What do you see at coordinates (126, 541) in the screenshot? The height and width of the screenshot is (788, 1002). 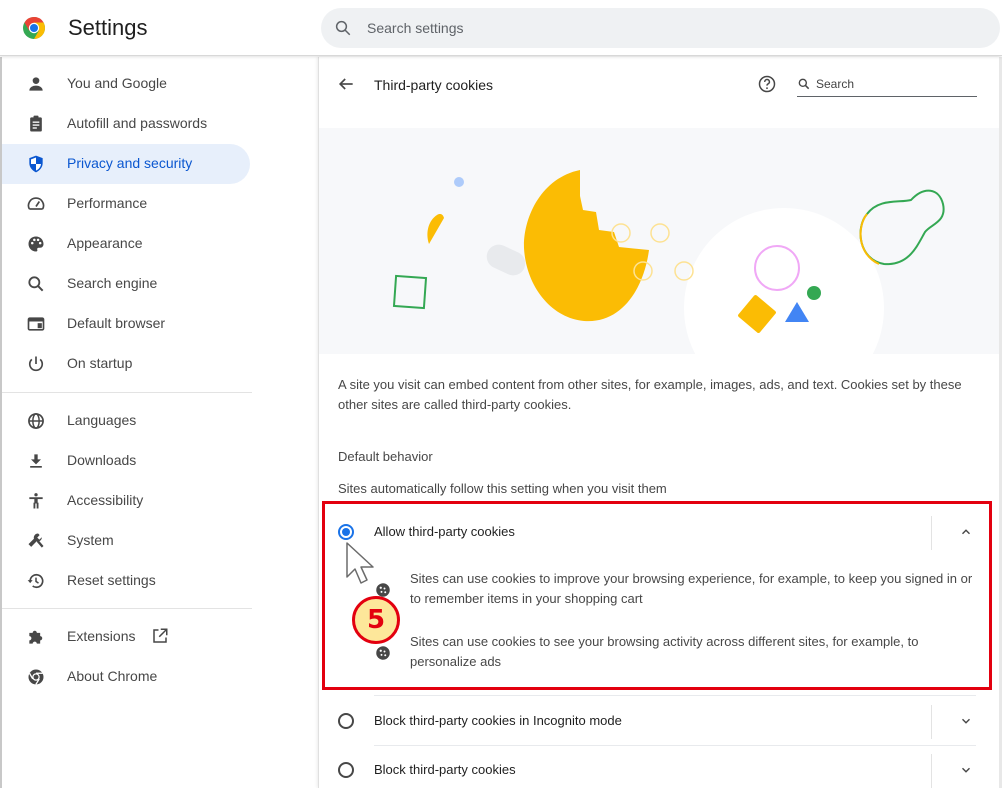 I see `sidebar-item-system: System` at bounding box center [126, 541].